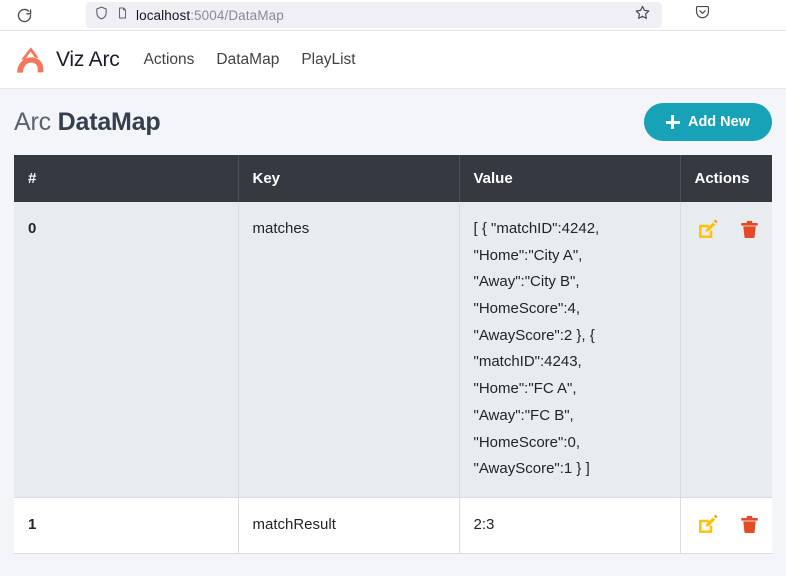 This screenshot has width=786, height=576. Describe the element at coordinates (393, 60) in the screenshot. I see `app-navbar: Viz Arc Actions DataMap PlayList` at that location.